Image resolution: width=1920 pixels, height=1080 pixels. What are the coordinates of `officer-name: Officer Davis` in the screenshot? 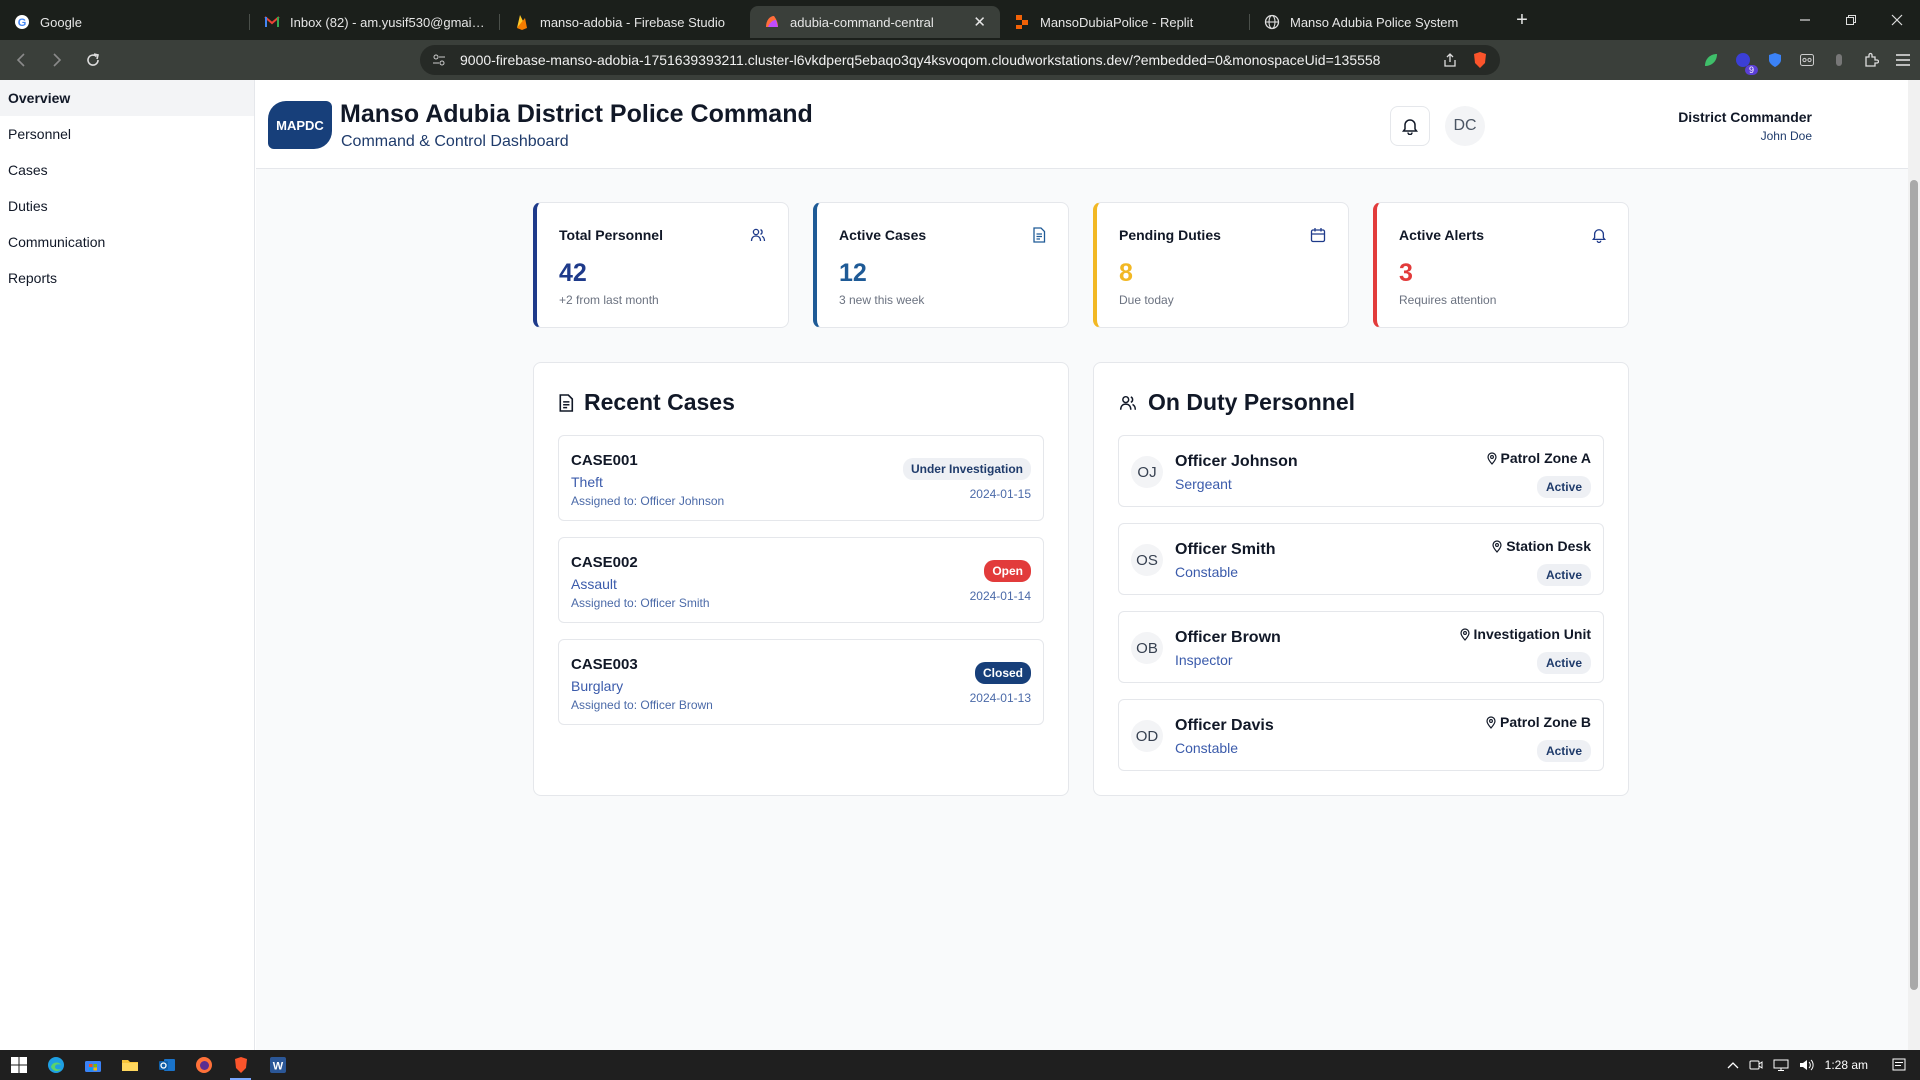 It's located at (1224, 725).